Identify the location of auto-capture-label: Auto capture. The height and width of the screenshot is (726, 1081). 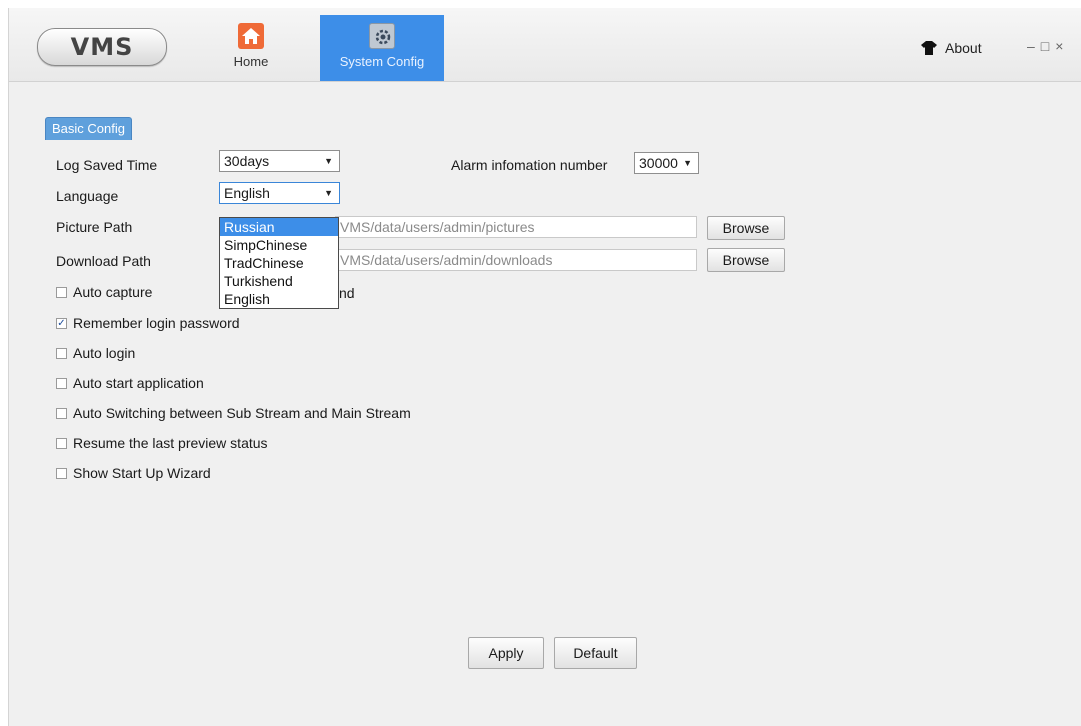
(113, 292).